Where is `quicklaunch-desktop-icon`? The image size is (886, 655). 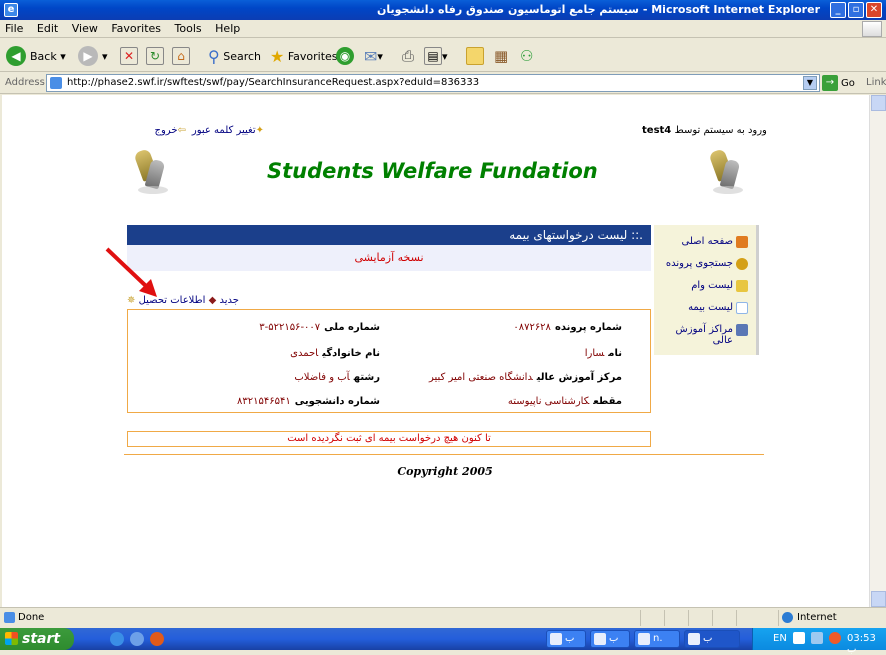 quicklaunch-desktop-icon is located at coordinates (137, 639).